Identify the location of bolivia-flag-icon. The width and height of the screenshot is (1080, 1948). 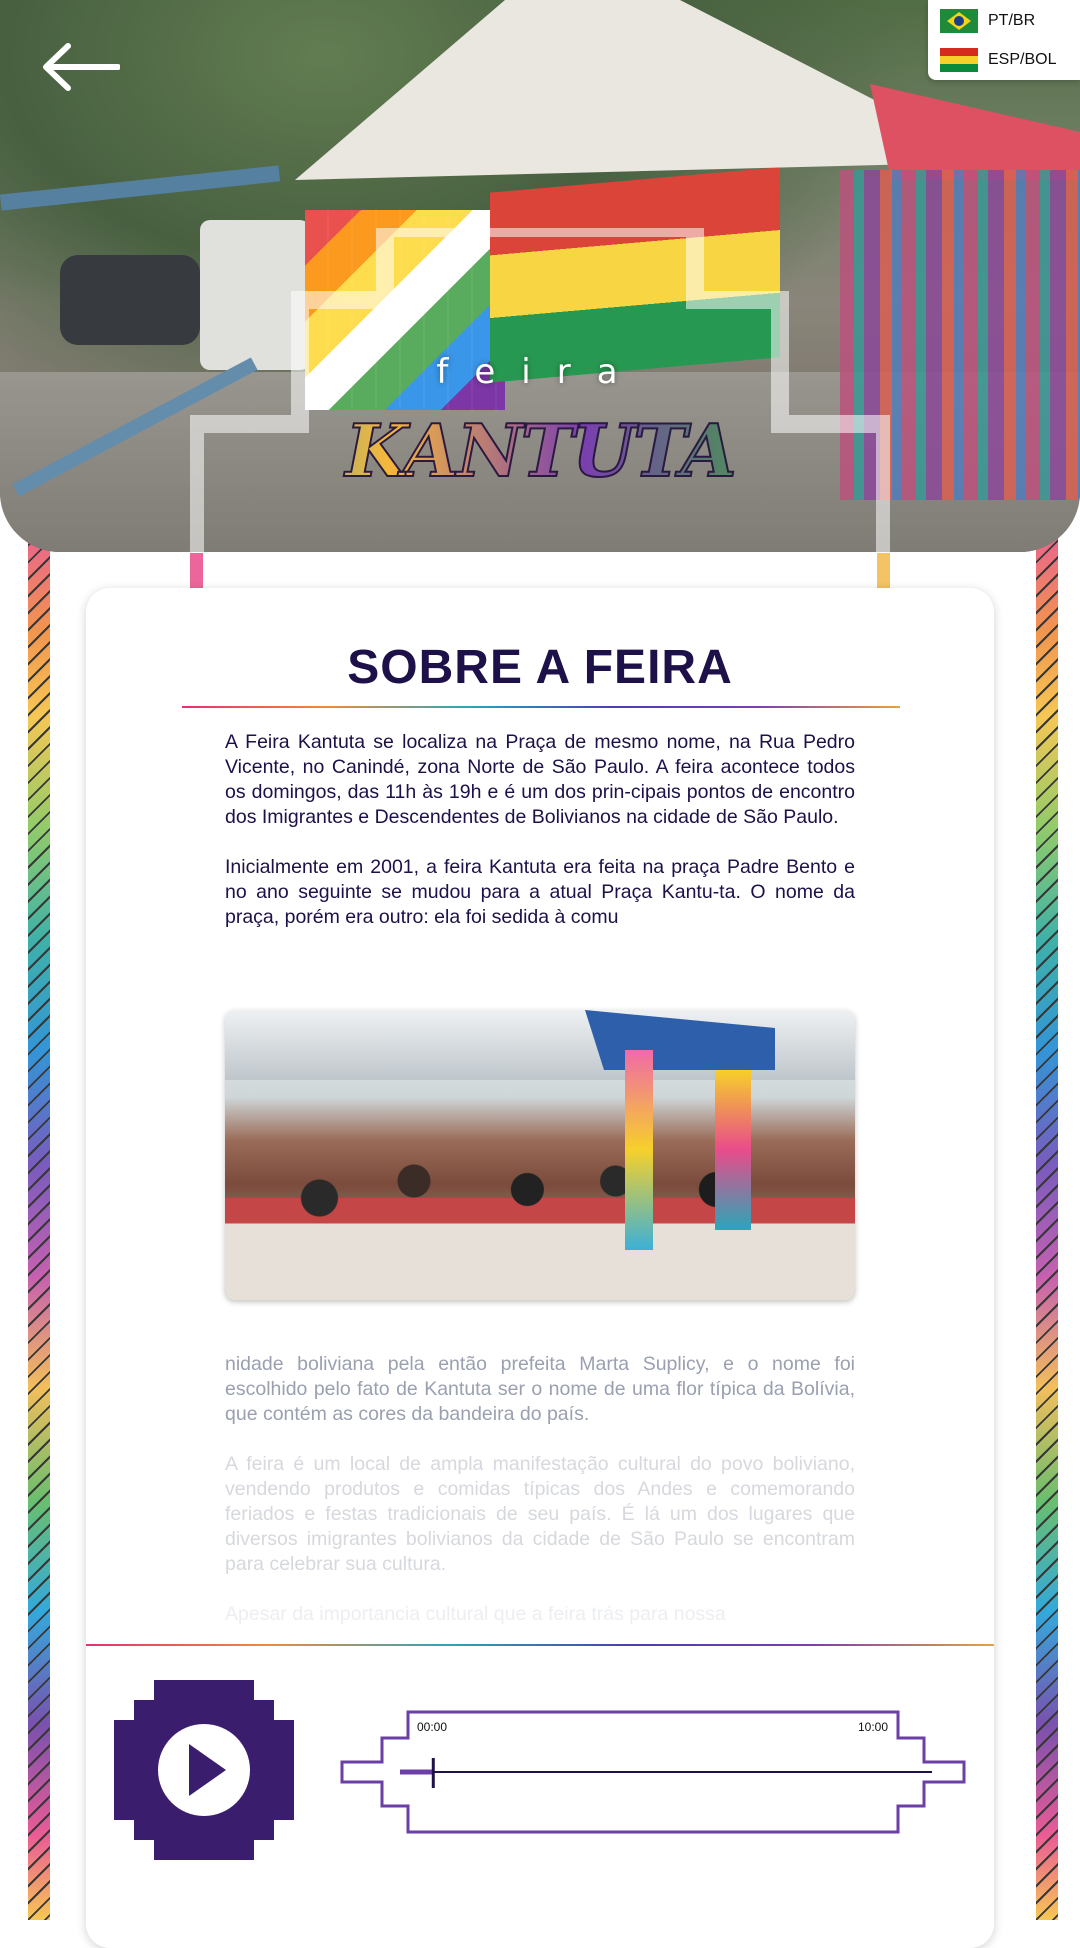
(959, 60).